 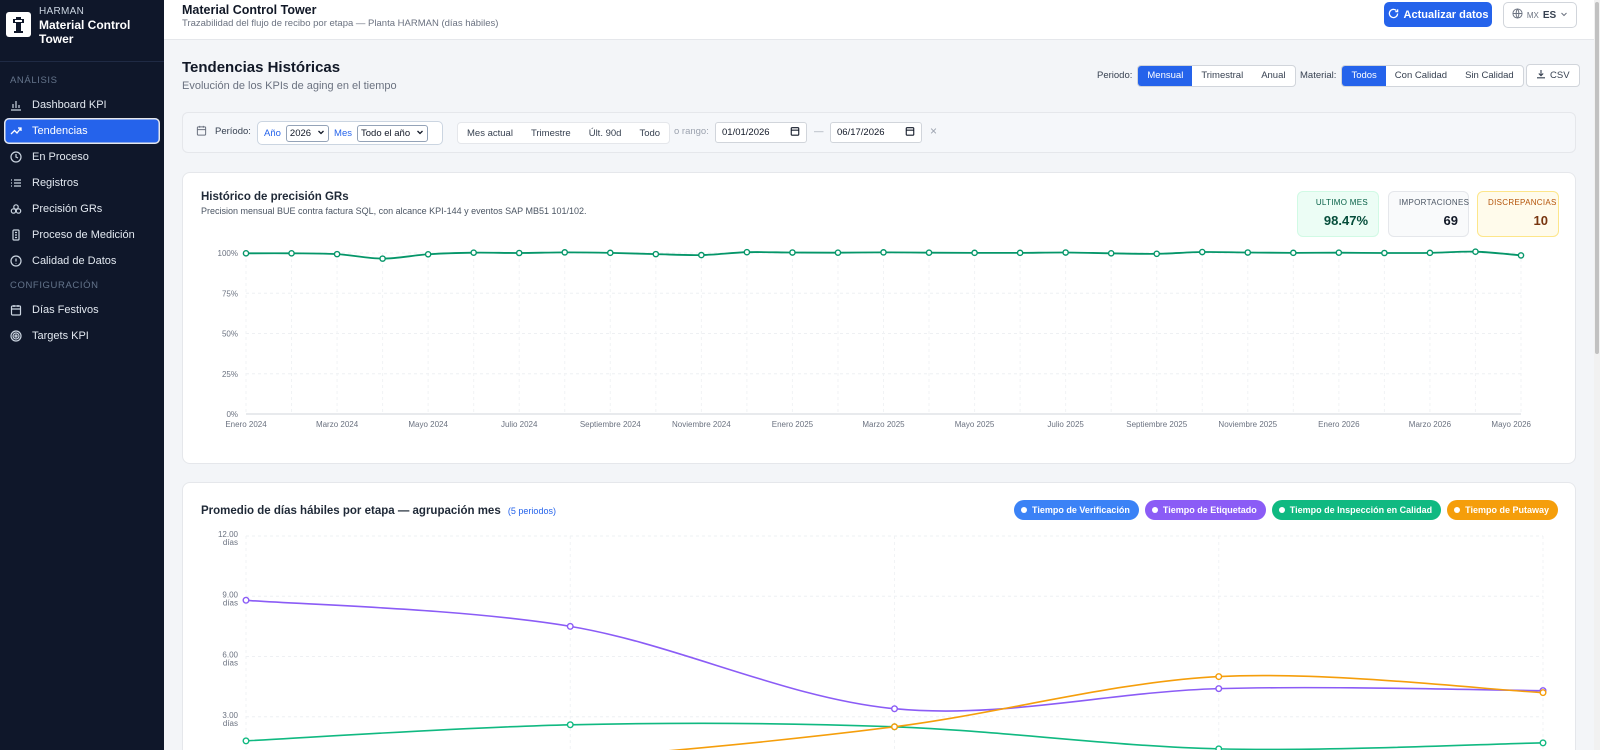 What do you see at coordinates (1560, 75) in the screenshot?
I see `csv-label: CSV` at bounding box center [1560, 75].